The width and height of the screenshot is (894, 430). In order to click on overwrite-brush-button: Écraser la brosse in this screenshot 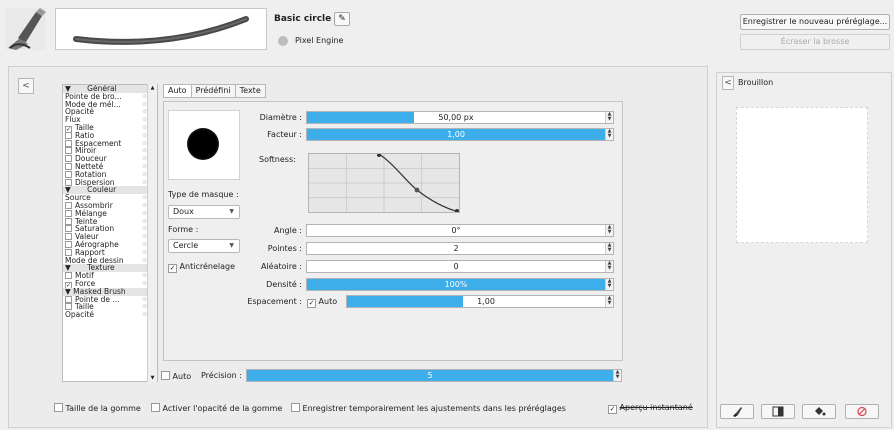, I will do `click(815, 42)`.